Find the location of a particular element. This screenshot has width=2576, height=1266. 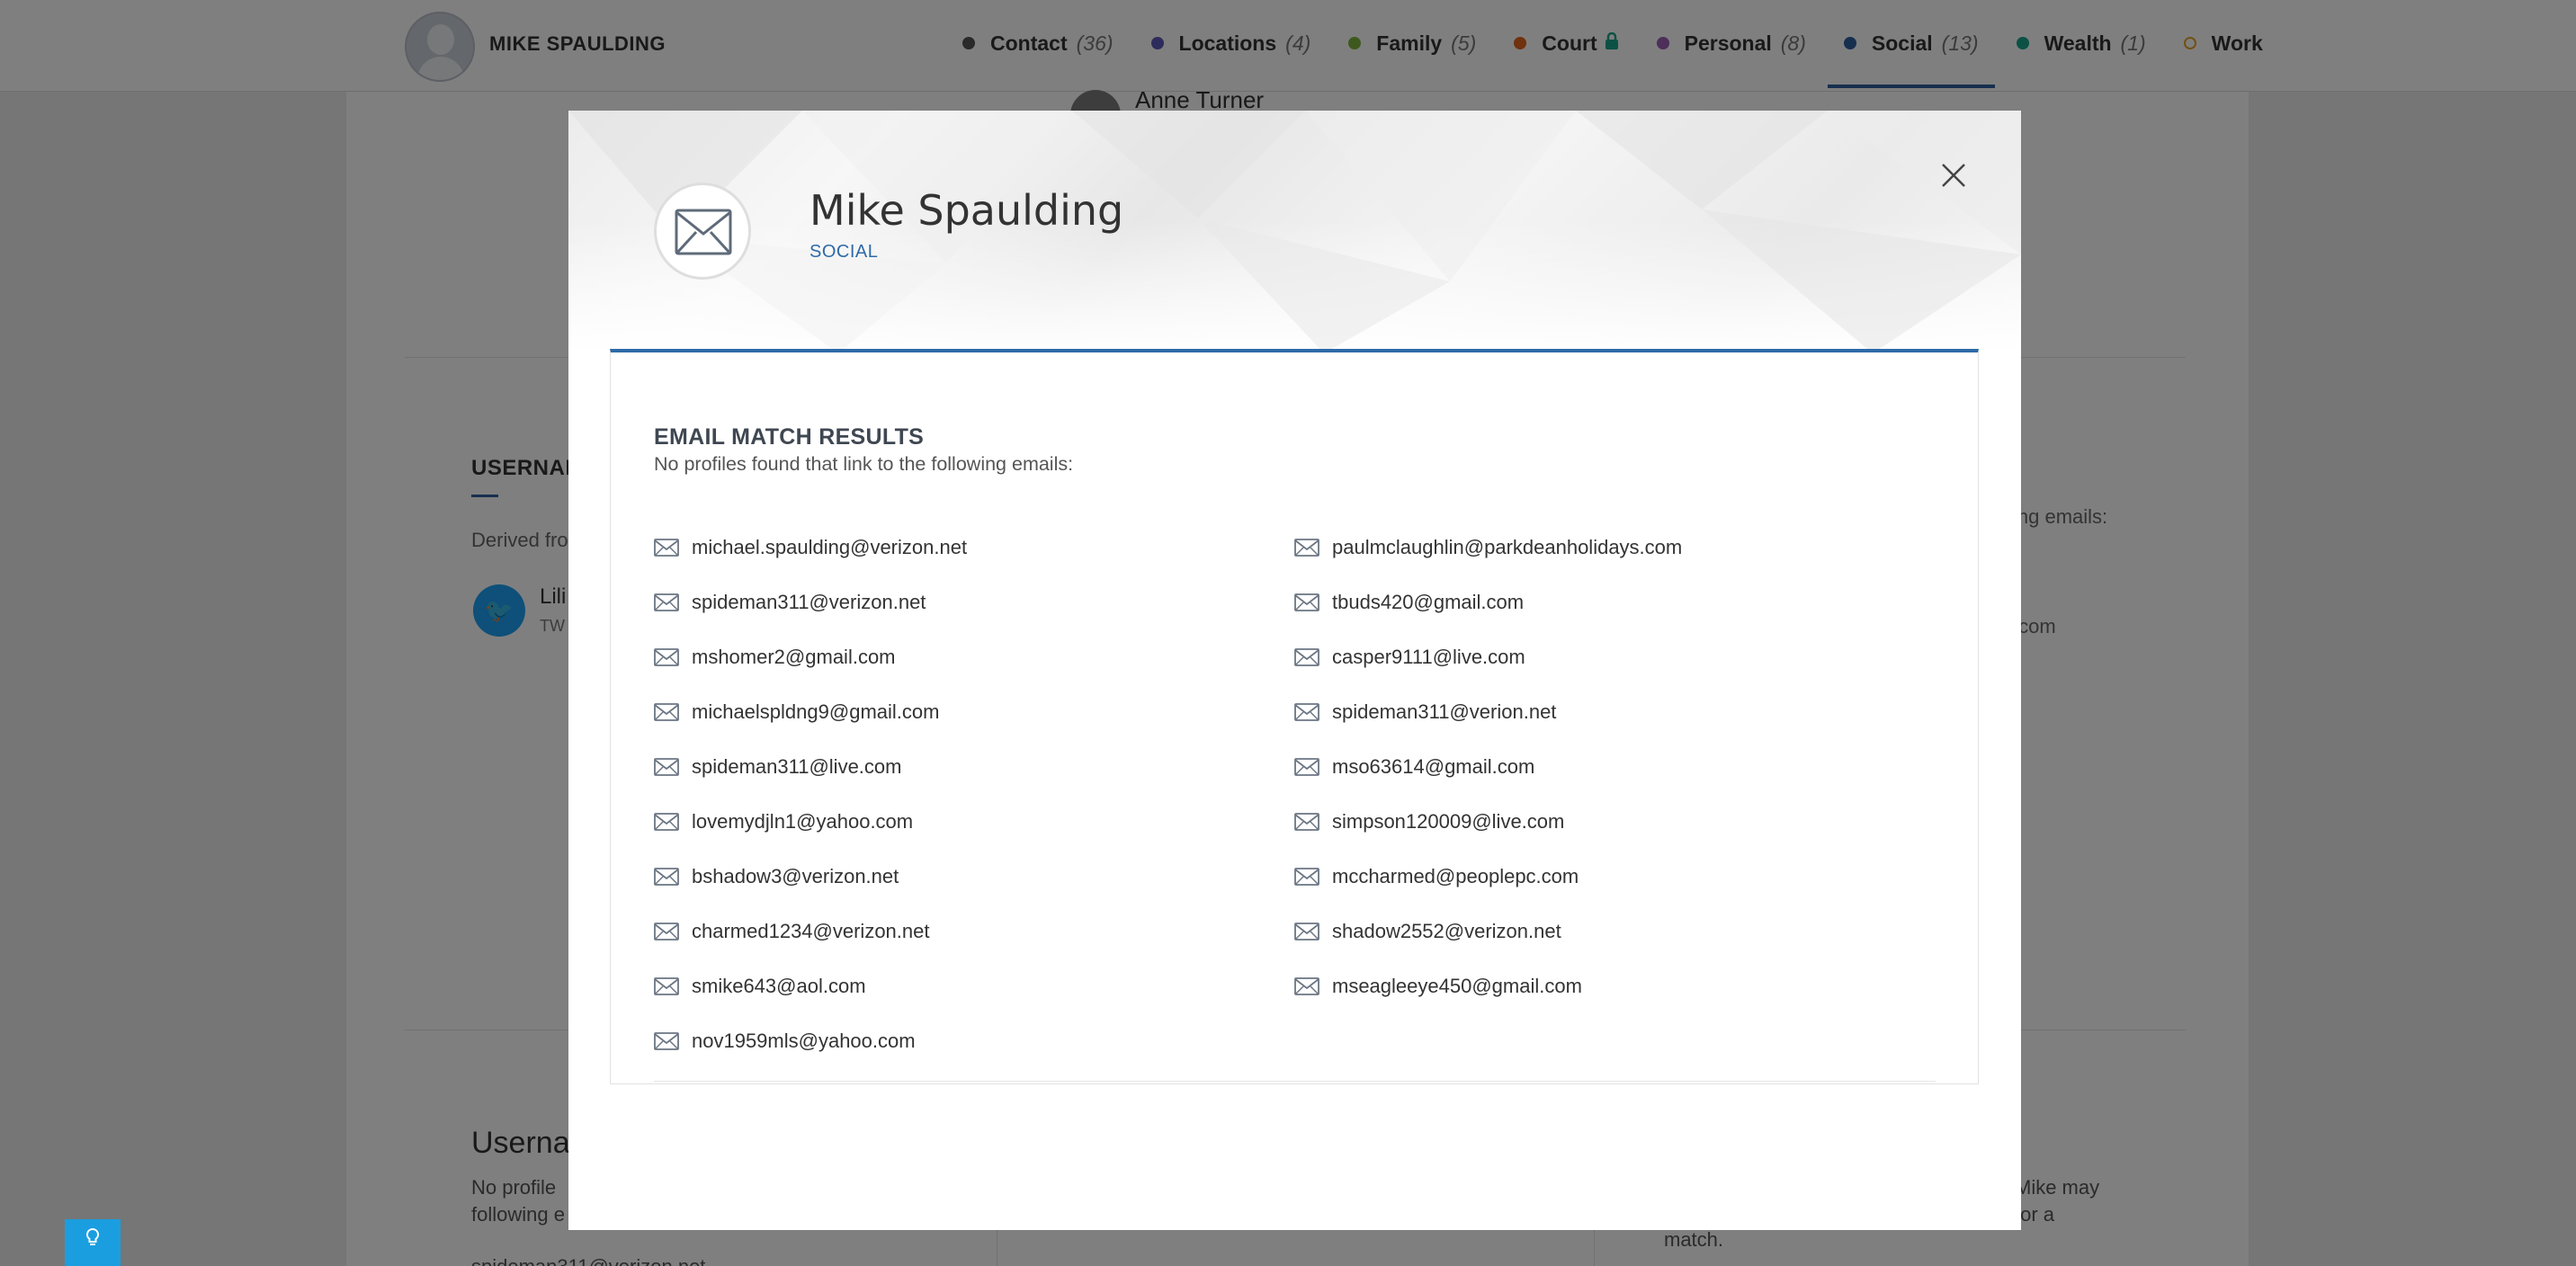

email-address: smike643@aol.com is located at coordinates (779, 985).